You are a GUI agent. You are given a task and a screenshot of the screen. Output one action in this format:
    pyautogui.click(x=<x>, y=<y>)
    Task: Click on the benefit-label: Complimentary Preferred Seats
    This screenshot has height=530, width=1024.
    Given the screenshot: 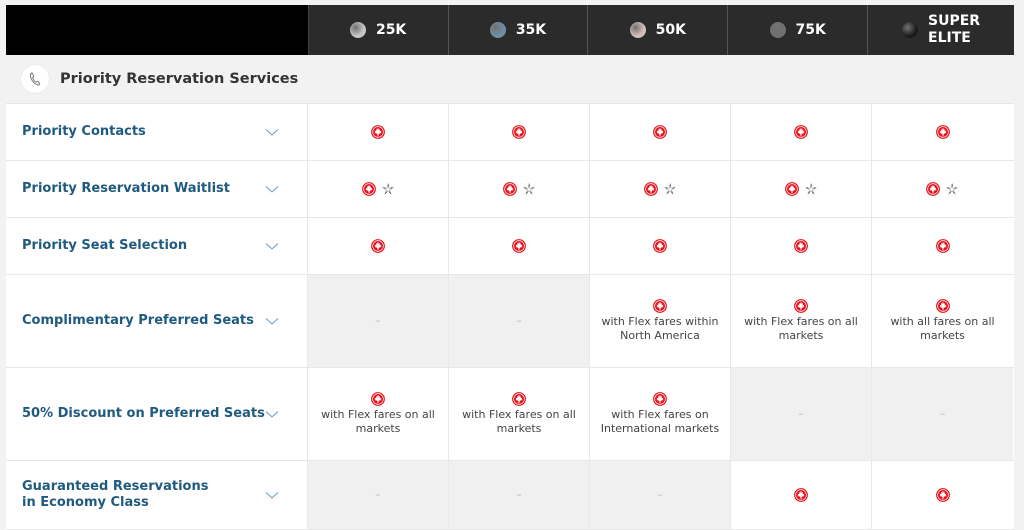 What is the action you would take?
    pyautogui.click(x=138, y=320)
    